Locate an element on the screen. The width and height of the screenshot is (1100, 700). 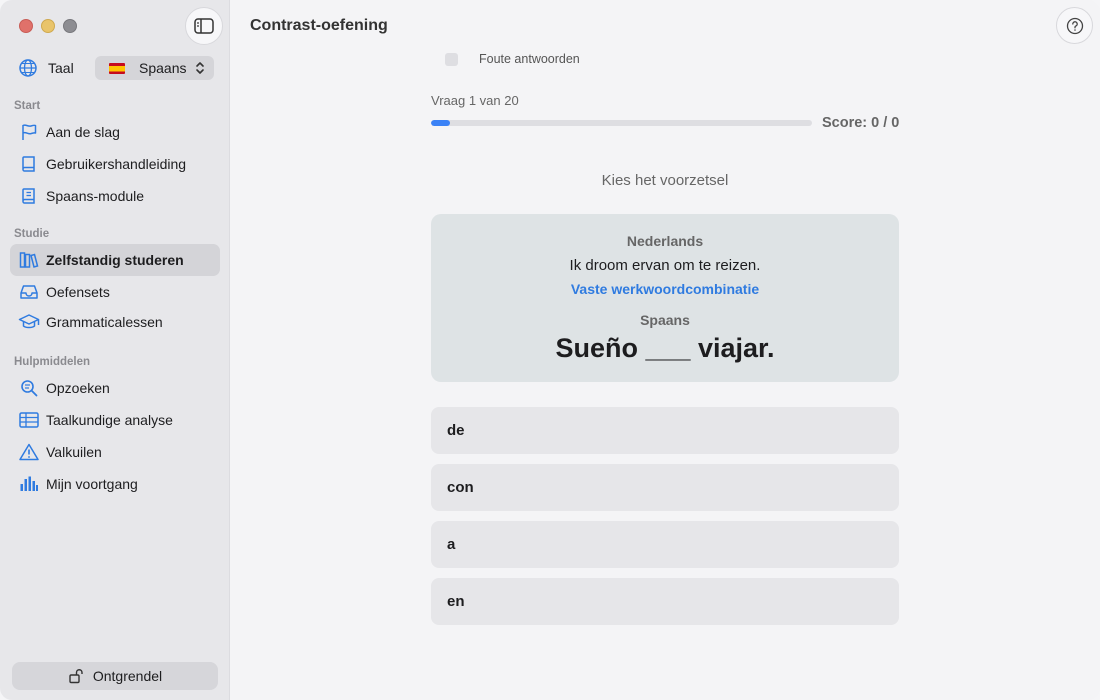
sidebar-item-grammaticalessen: Grammaticalessen is located at coordinates (115, 322).